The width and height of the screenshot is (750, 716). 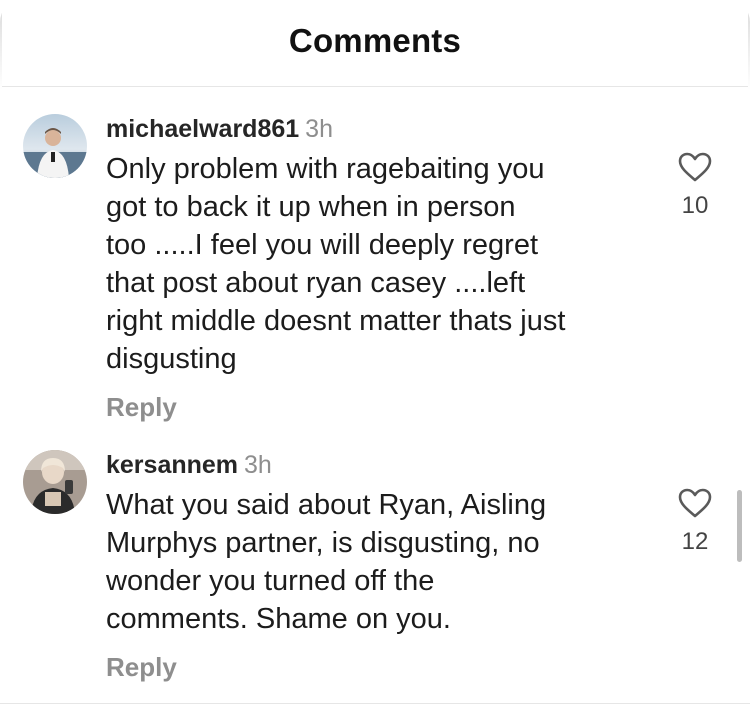 What do you see at coordinates (739, 526) in the screenshot?
I see `scrollbar` at bounding box center [739, 526].